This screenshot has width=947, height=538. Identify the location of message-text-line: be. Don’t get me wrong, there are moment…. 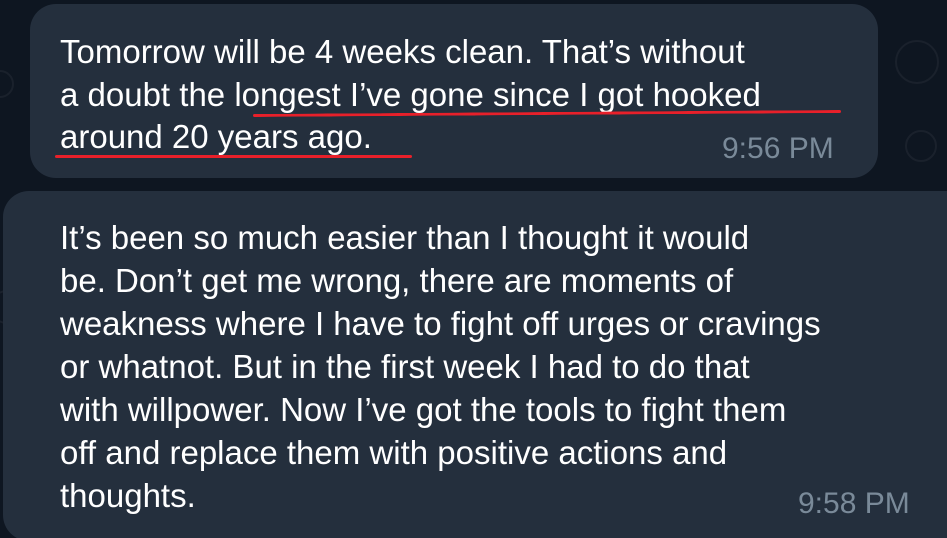
(397, 280).